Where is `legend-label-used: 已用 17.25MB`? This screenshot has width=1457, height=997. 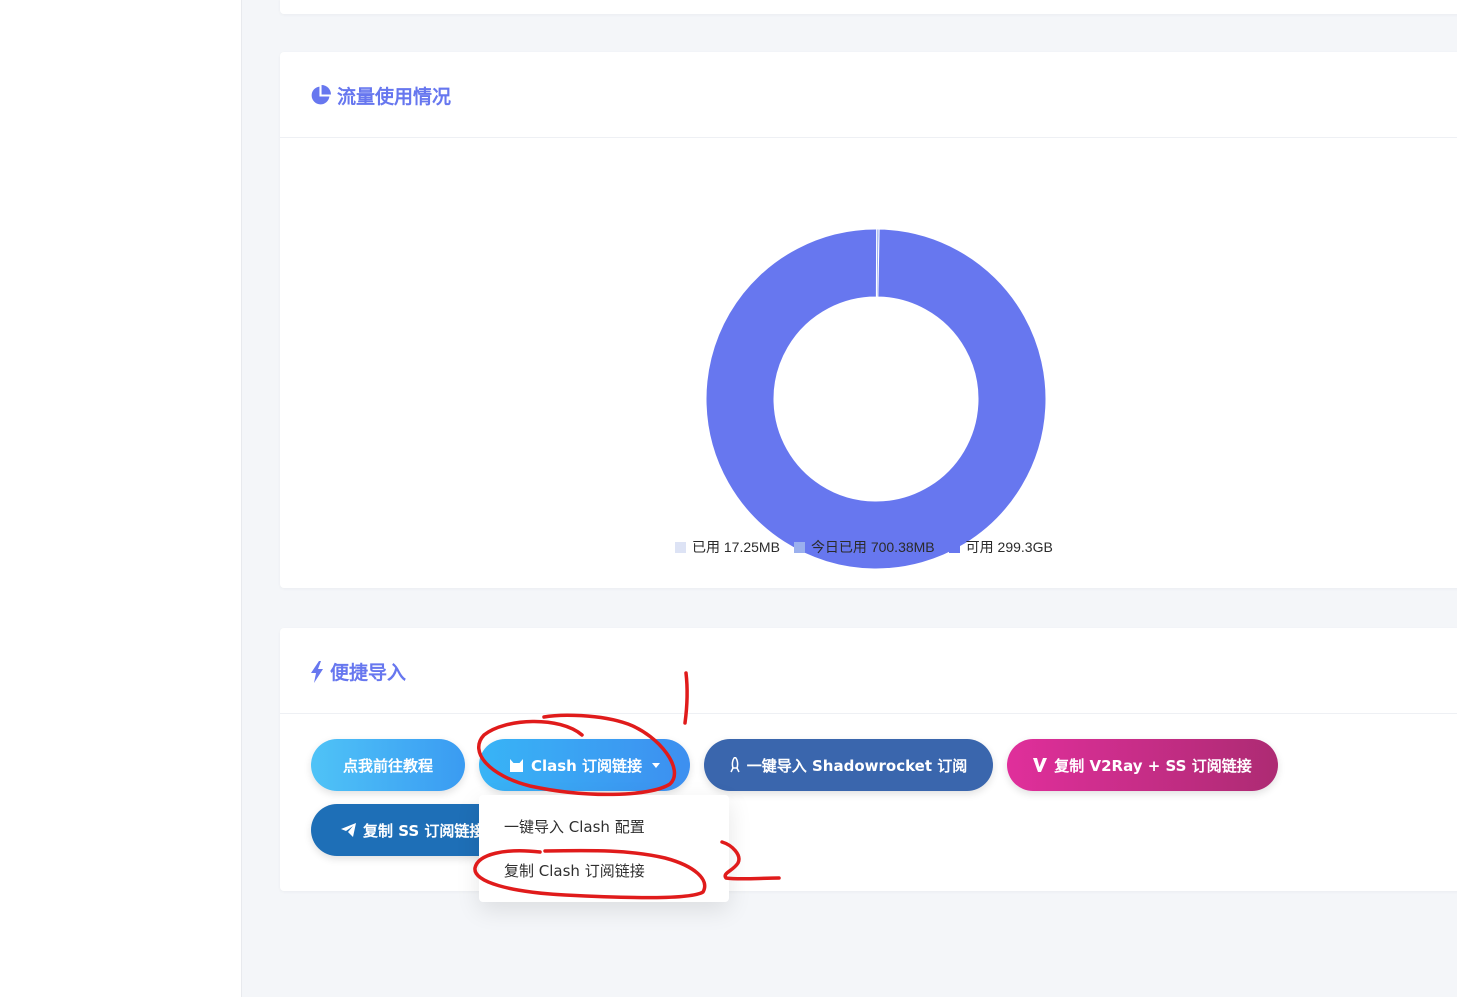 legend-label-used: 已用 17.25MB is located at coordinates (736, 547).